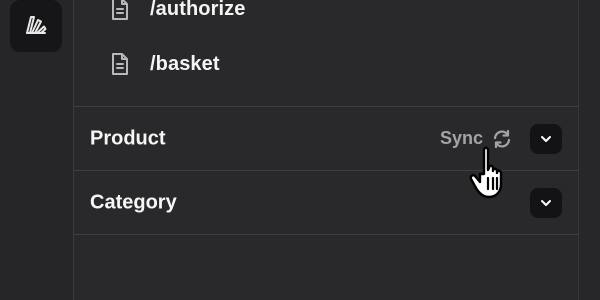 The image size is (600, 300). Describe the element at coordinates (185, 63) in the screenshot. I see `endpoint-label: /basket` at that location.